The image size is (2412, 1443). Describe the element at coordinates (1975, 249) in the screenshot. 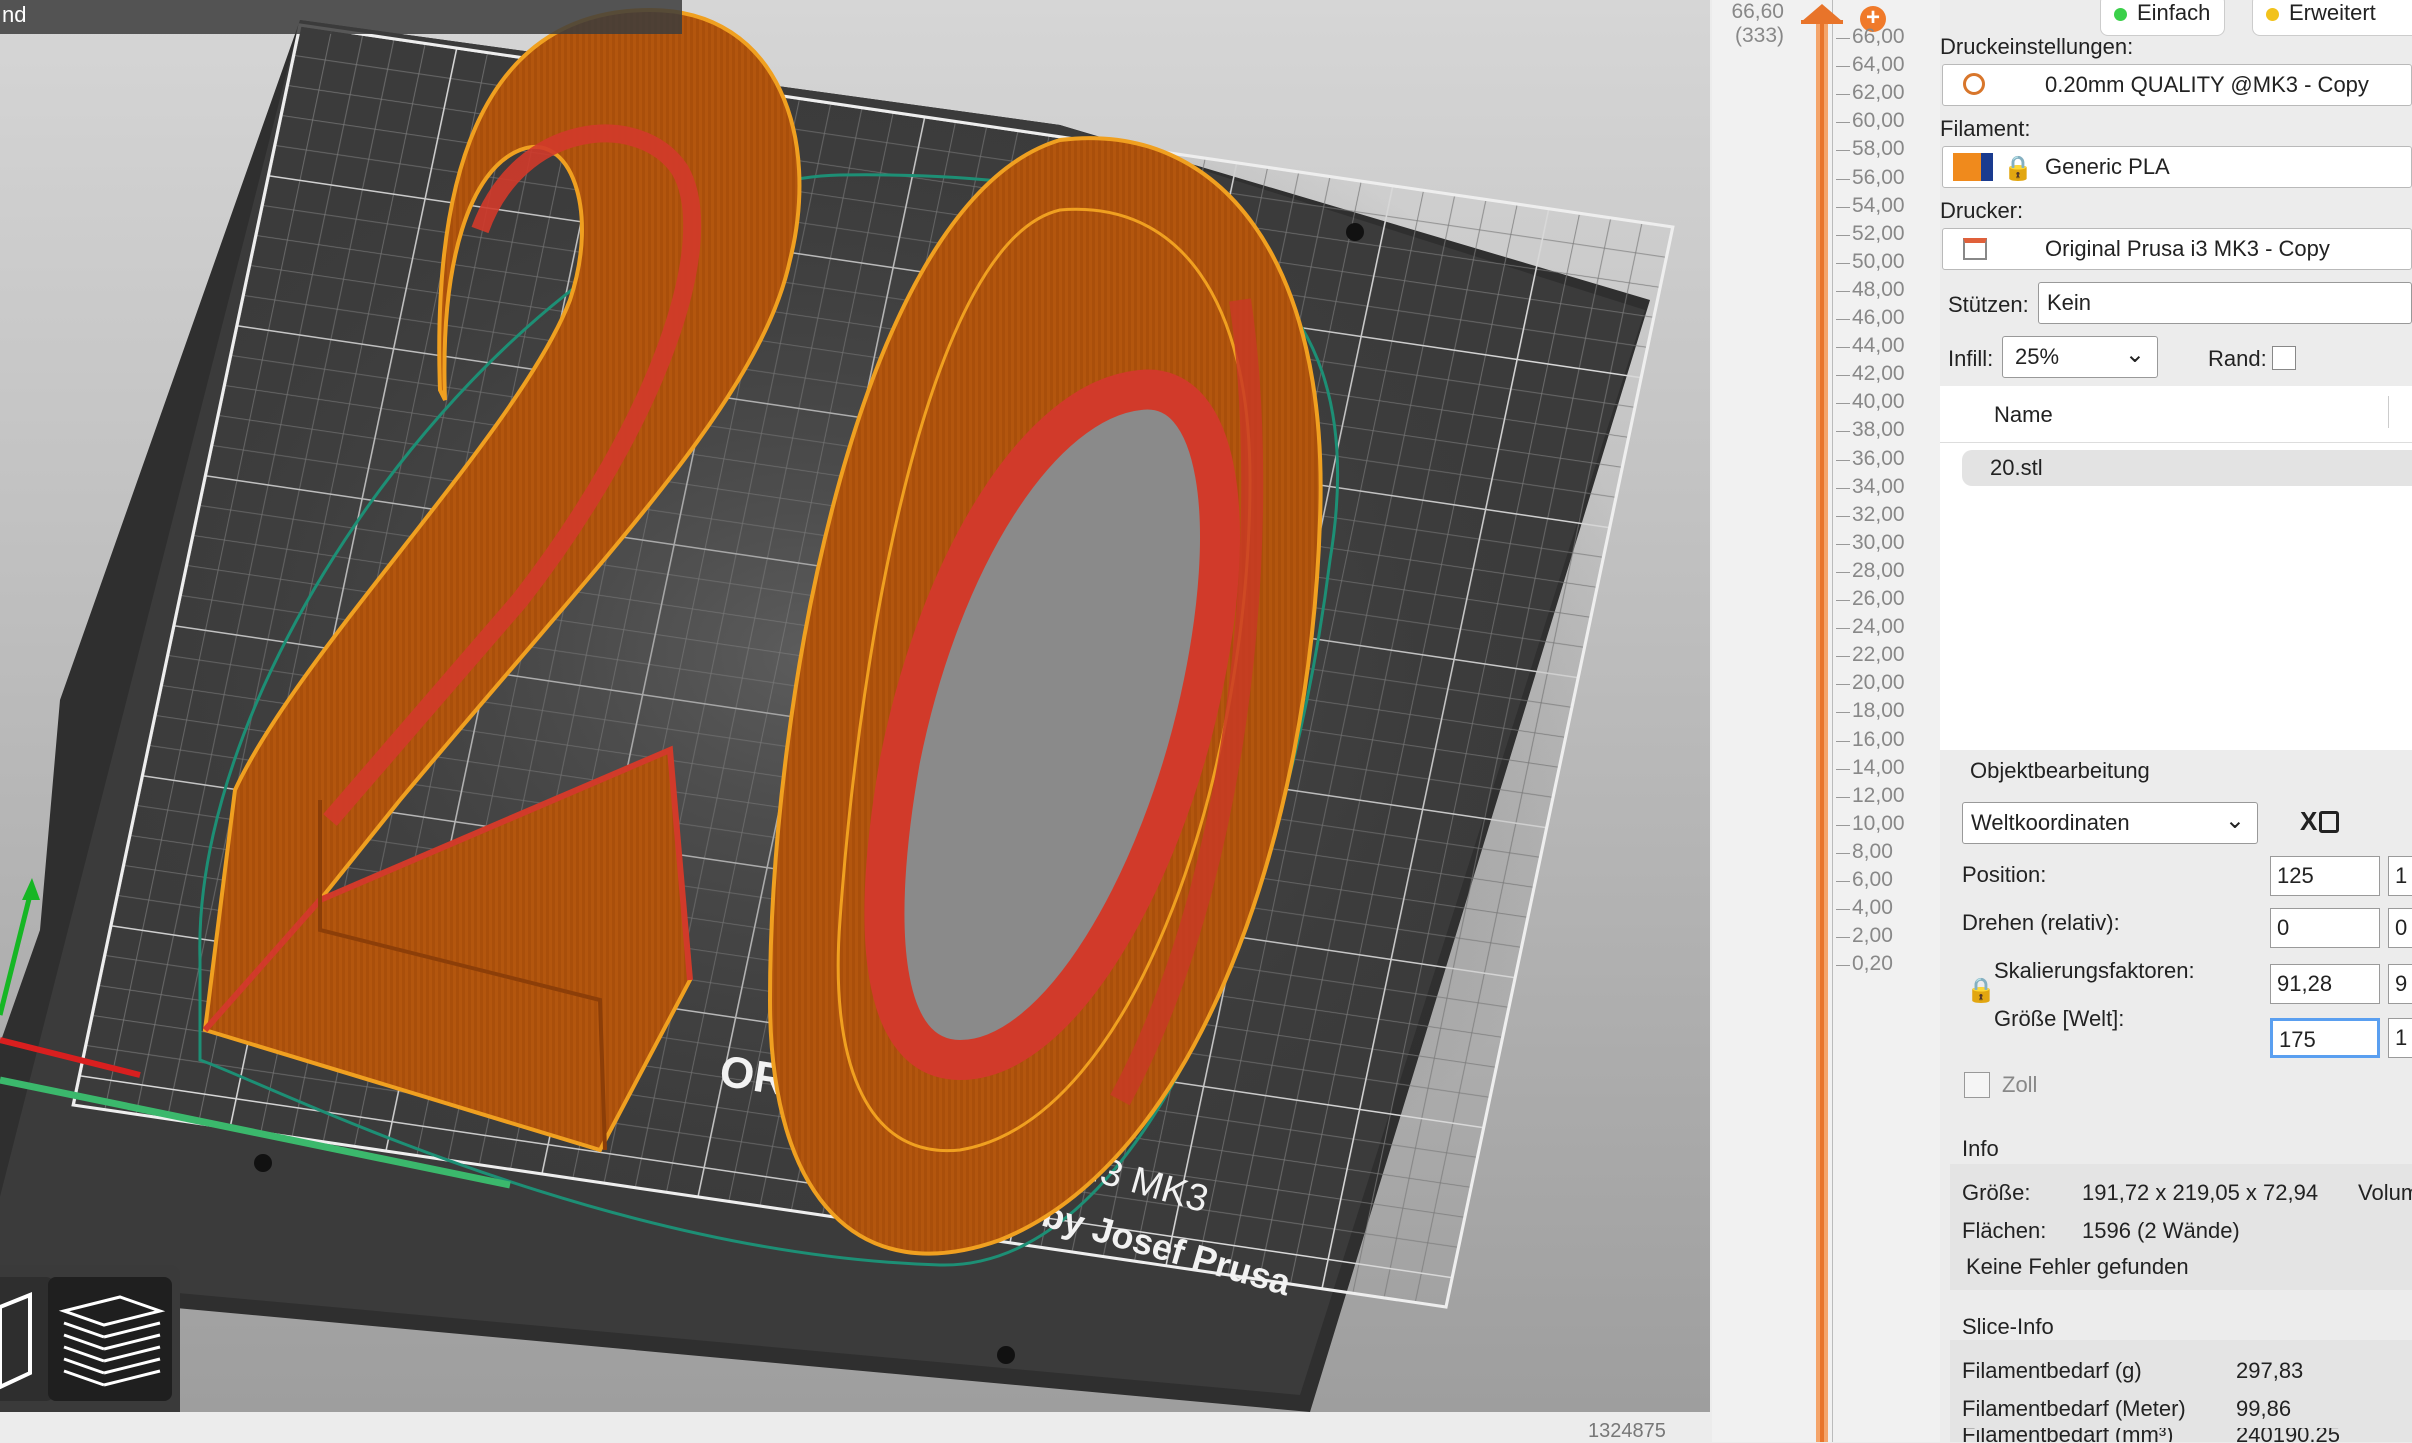

I see `printer-icon` at that location.